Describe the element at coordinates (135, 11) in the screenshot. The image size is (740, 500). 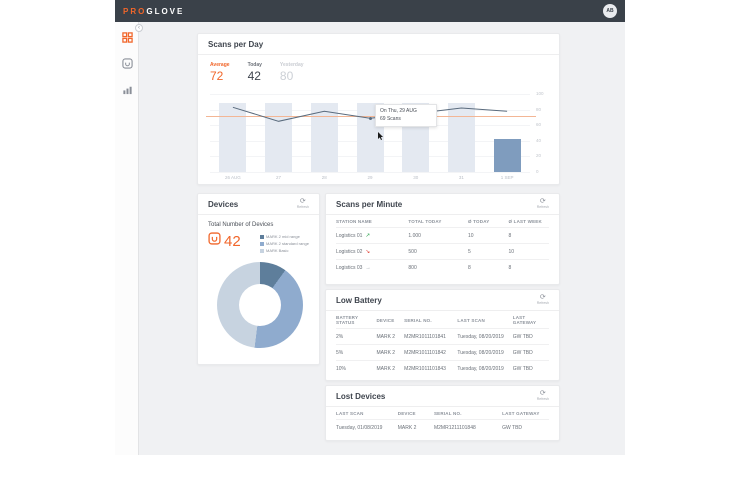
I see `logo-pro: PRO` at that location.